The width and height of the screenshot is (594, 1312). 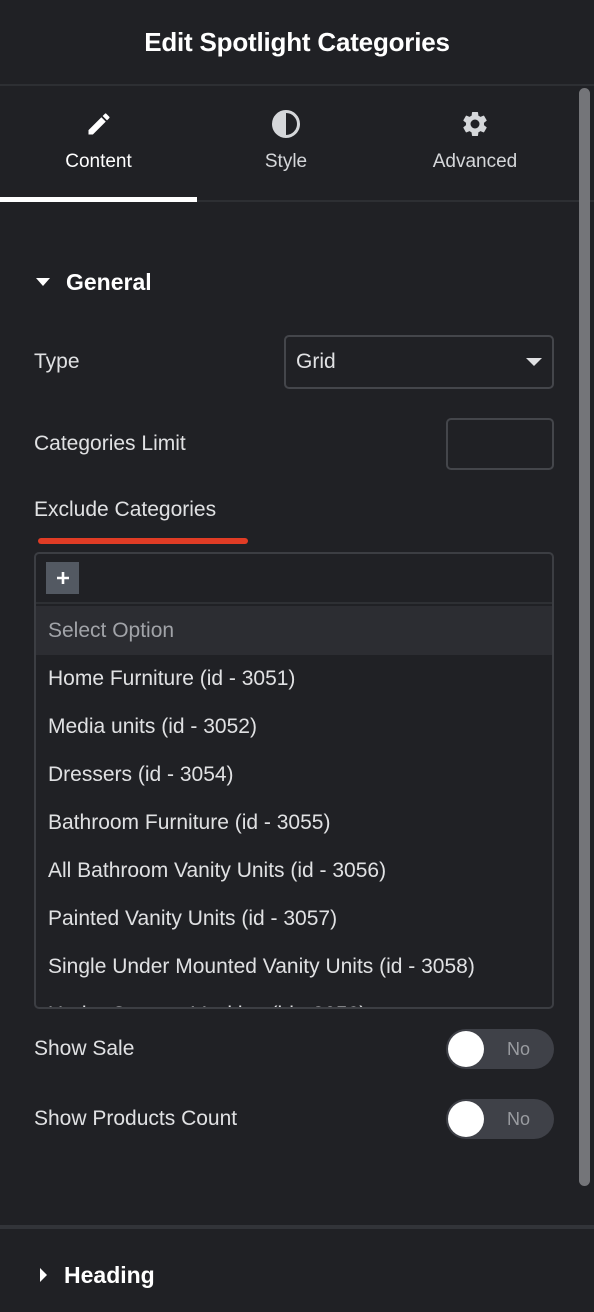 What do you see at coordinates (294, 775) in the screenshot?
I see `dropdown-option: Dressers (id - 3054)` at bounding box center [294, 775].